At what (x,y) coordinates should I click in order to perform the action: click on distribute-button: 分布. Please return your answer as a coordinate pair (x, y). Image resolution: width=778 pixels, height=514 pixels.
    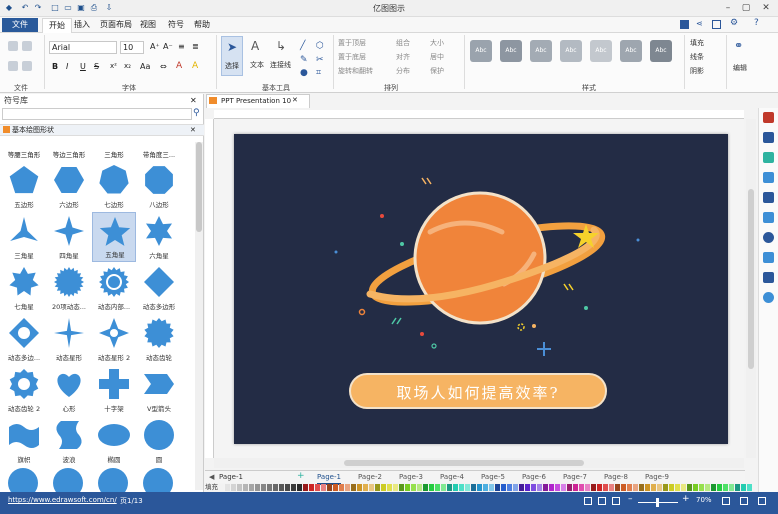
    Looking at the image, I should click on (403, 71).